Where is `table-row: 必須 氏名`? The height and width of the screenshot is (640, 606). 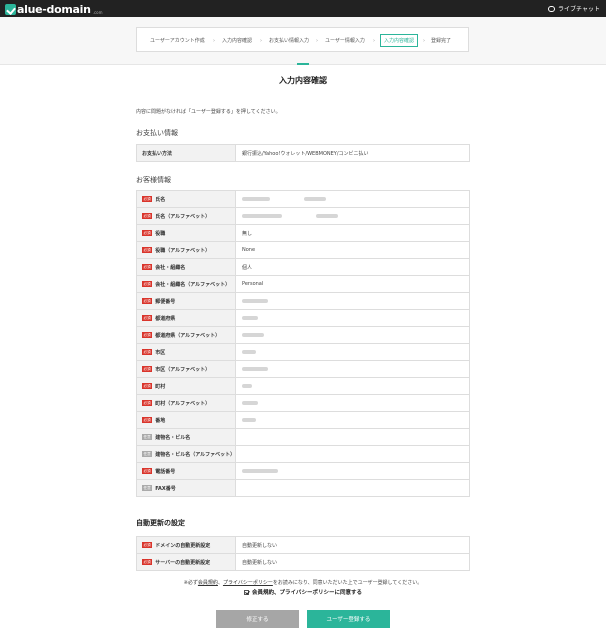
table-row: 必須 氏名 is located at coordinates (303, 199).